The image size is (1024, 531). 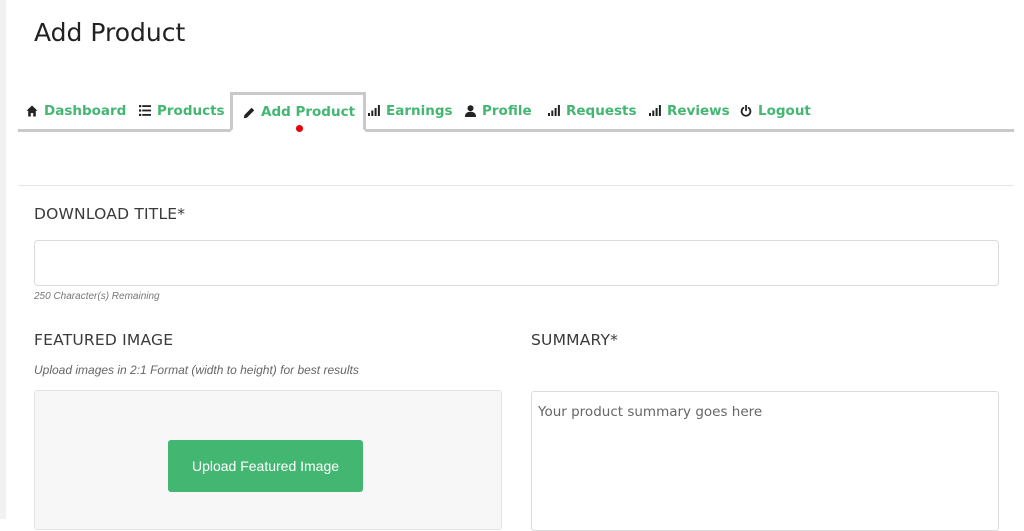 I want to click on tab-label: Products, so click(x=191, y=110).